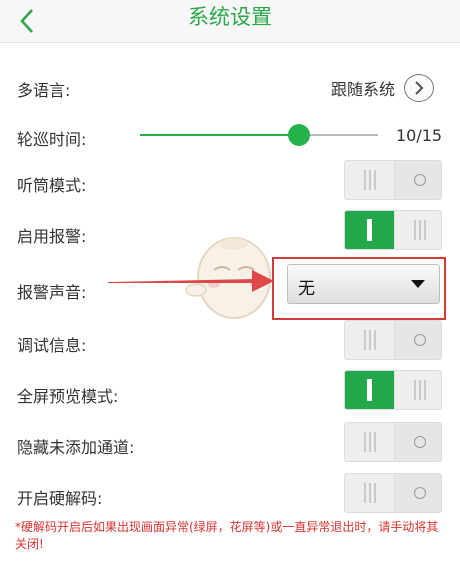  I want to click on patrol-time-slider, so click(259, 135).